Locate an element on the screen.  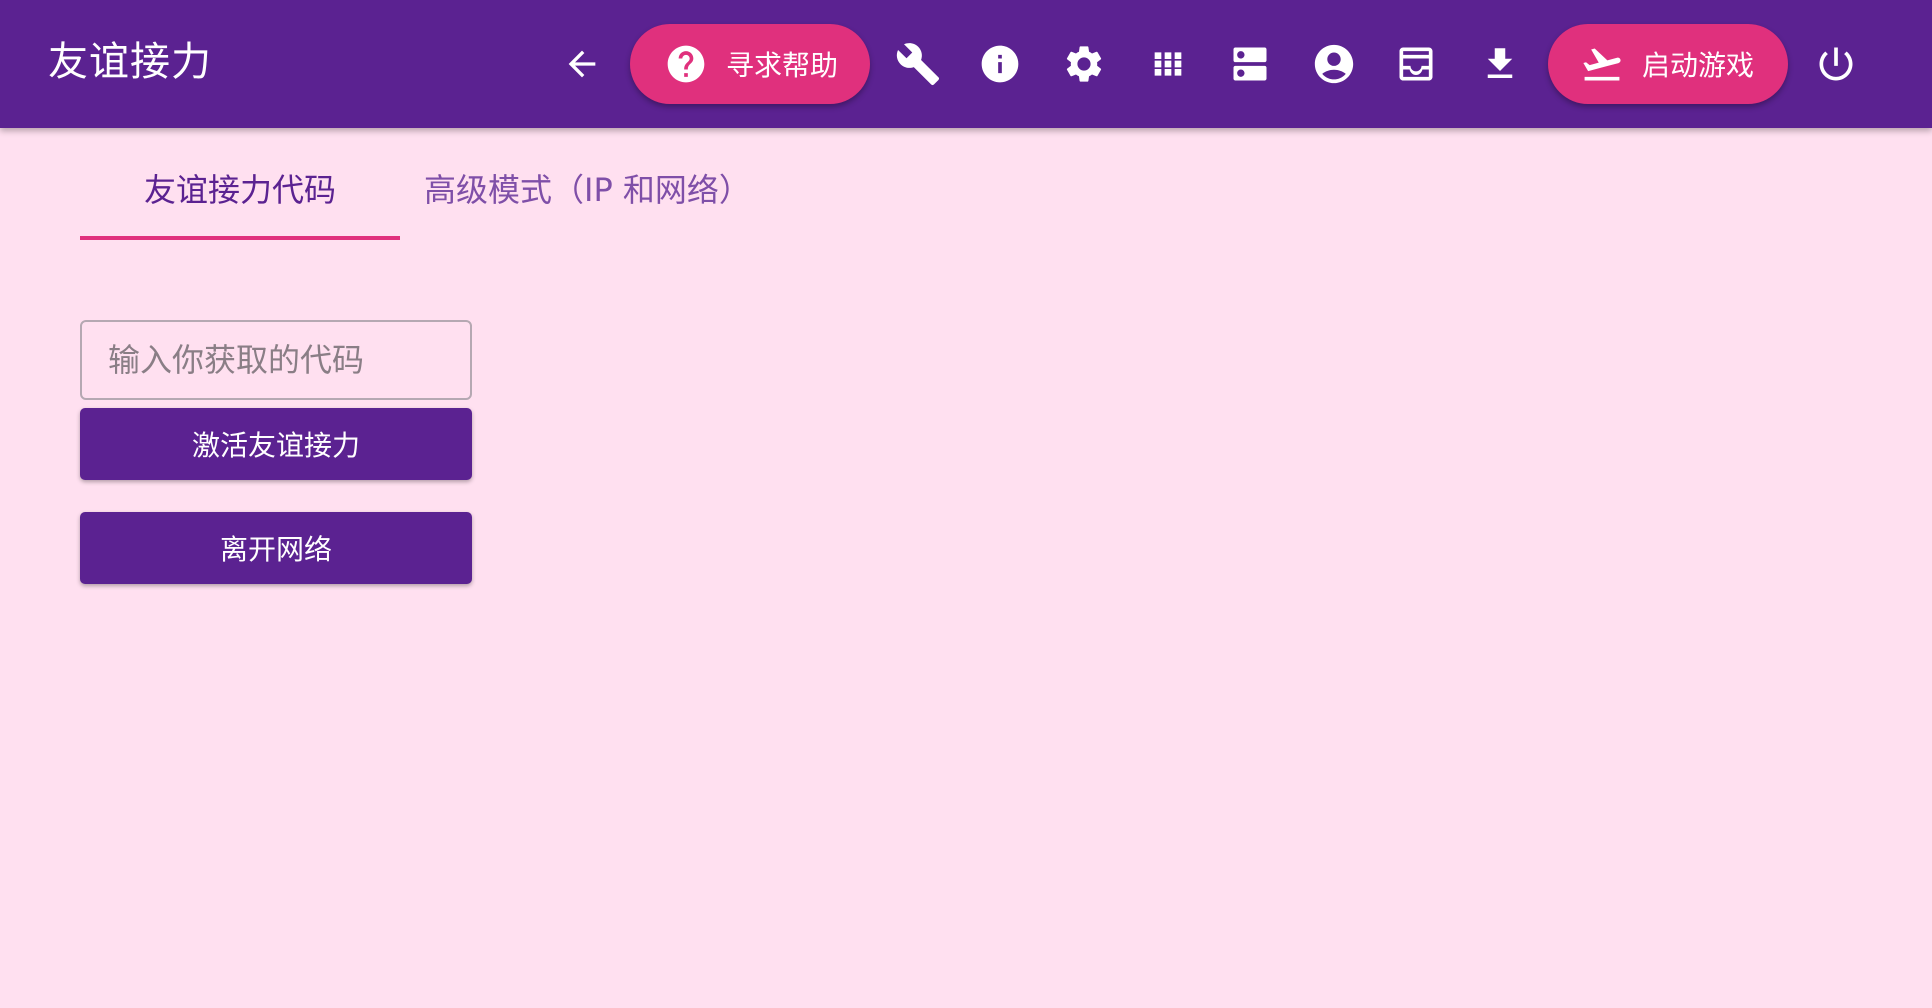
active-tab-indicator is located at coordinates (240, 238).